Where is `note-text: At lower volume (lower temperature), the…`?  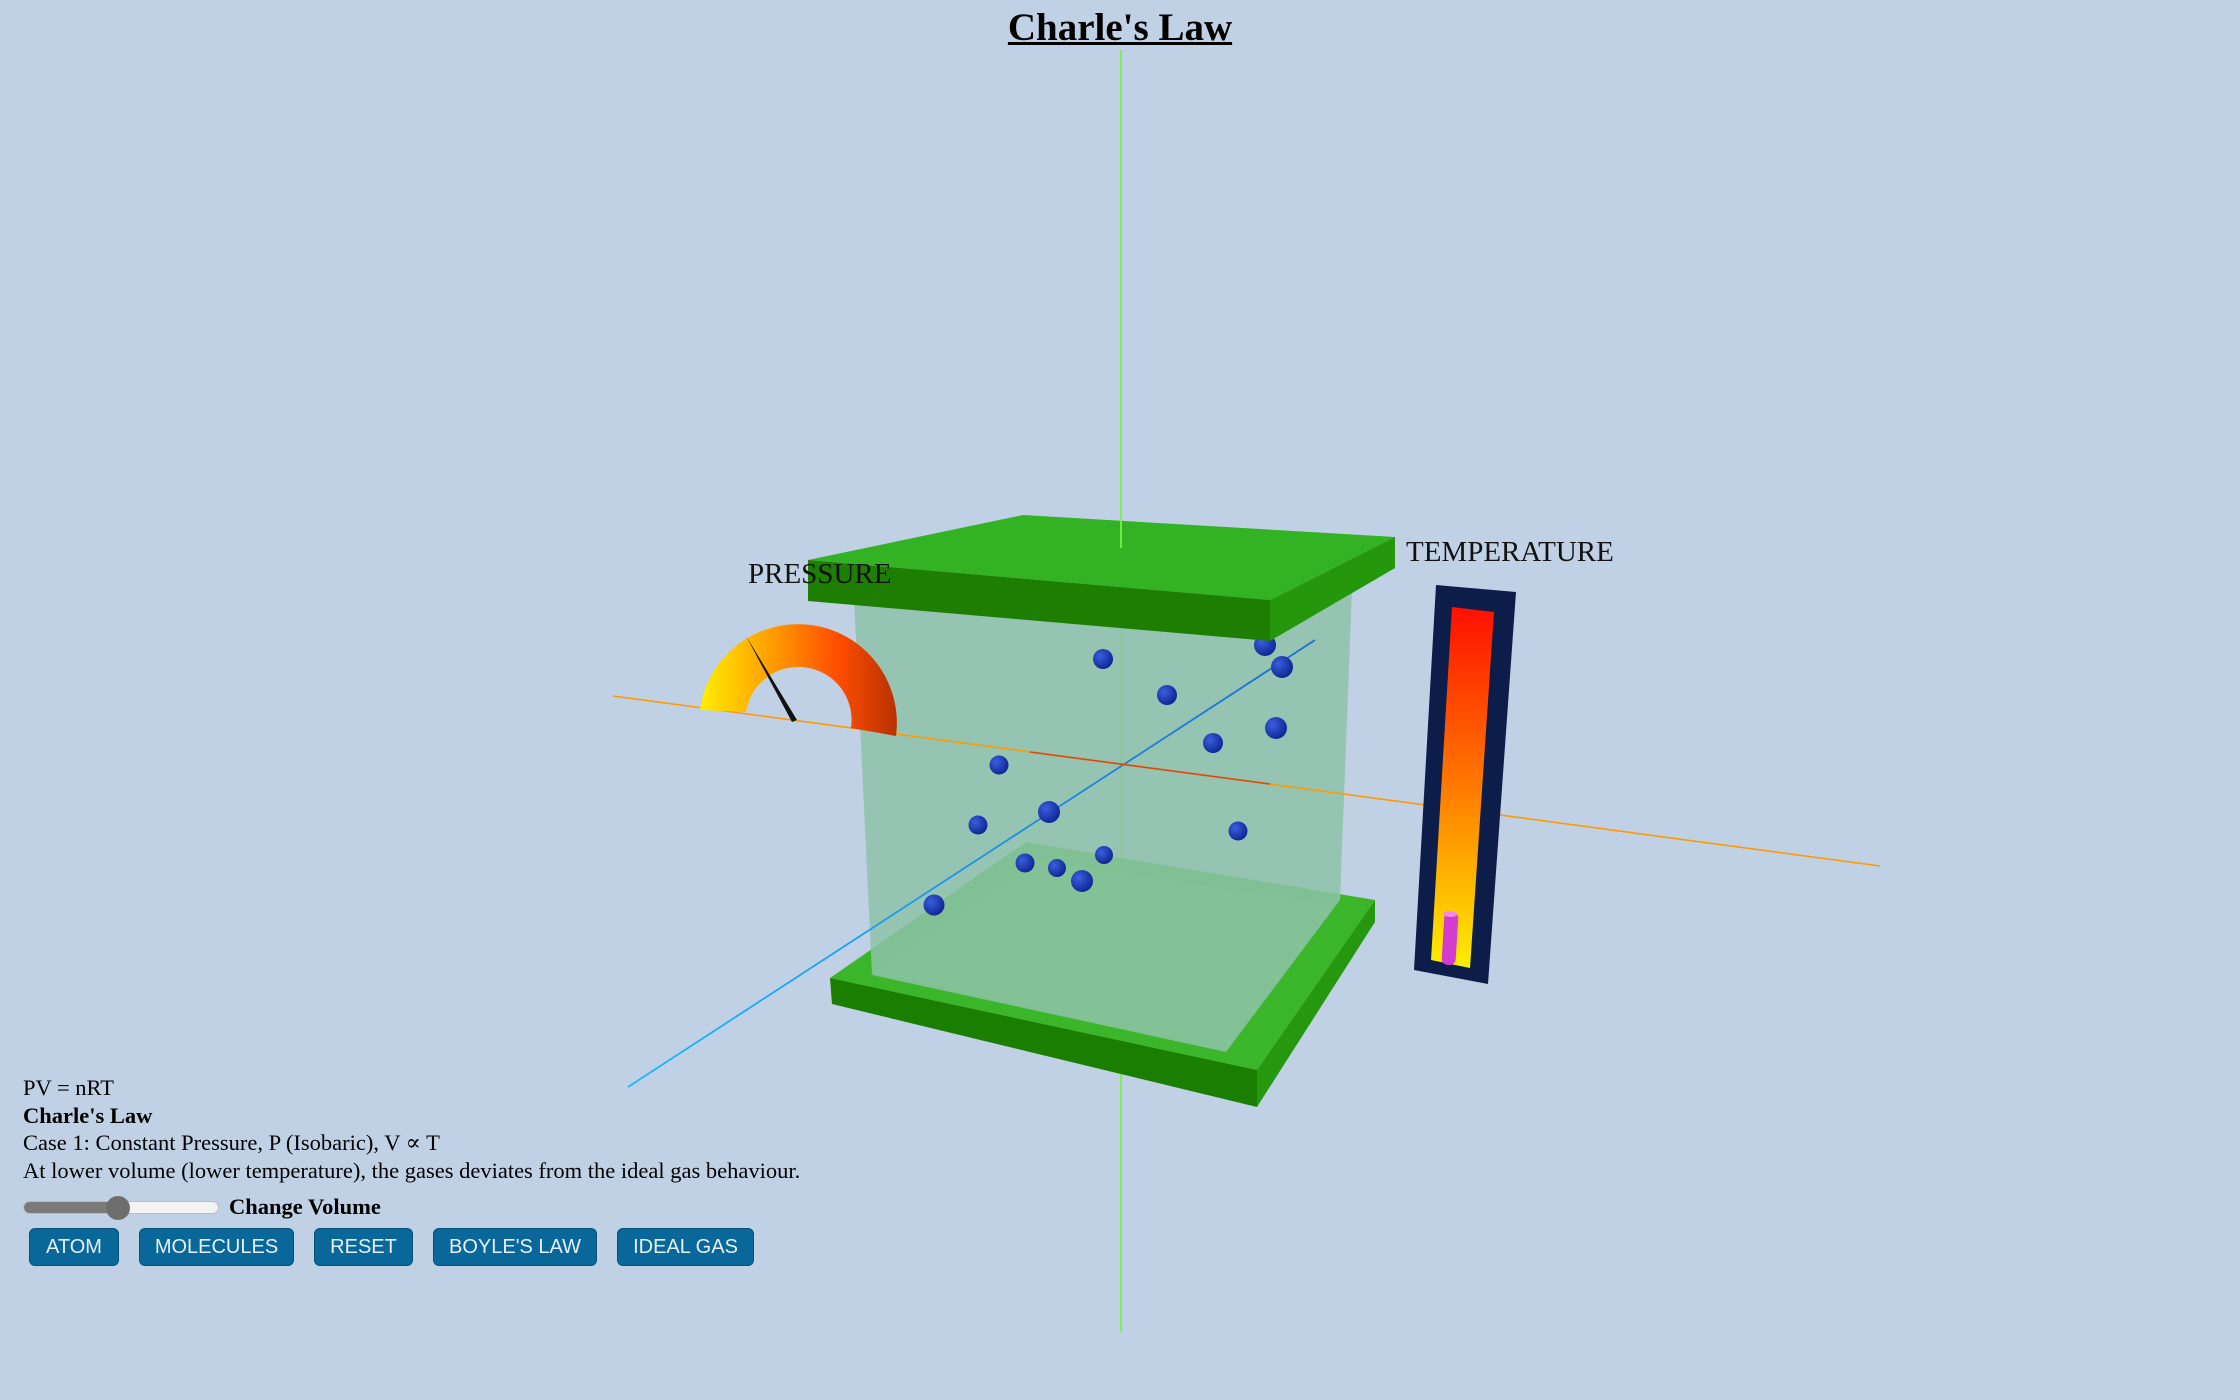
note-text: At lower volume (lower temperature), the… is located at coordinates (412, 1170).